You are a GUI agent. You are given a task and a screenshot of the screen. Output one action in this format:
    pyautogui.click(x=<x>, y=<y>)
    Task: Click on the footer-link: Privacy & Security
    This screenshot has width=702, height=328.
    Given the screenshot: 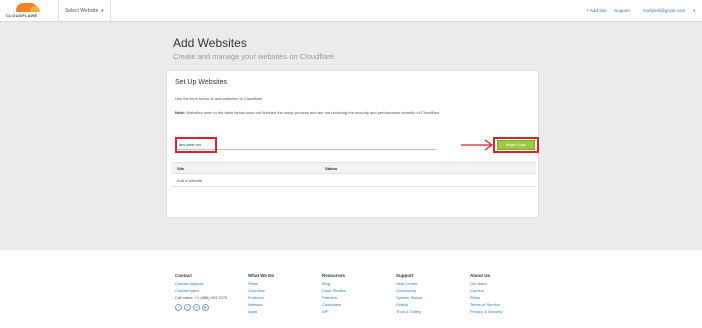 What is the action you would take?
    pyautogui.click(x=486, y=311)
    